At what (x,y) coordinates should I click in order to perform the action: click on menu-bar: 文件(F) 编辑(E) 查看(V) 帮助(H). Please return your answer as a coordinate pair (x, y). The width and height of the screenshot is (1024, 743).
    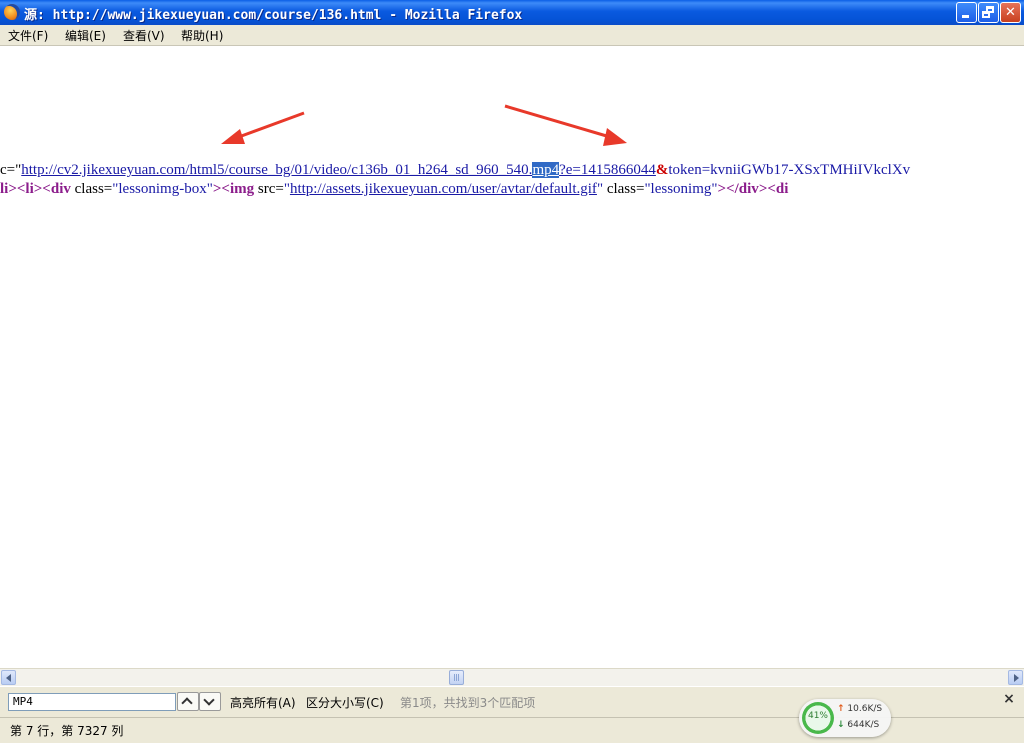
    Looking at the image, I should click on (512, 35).